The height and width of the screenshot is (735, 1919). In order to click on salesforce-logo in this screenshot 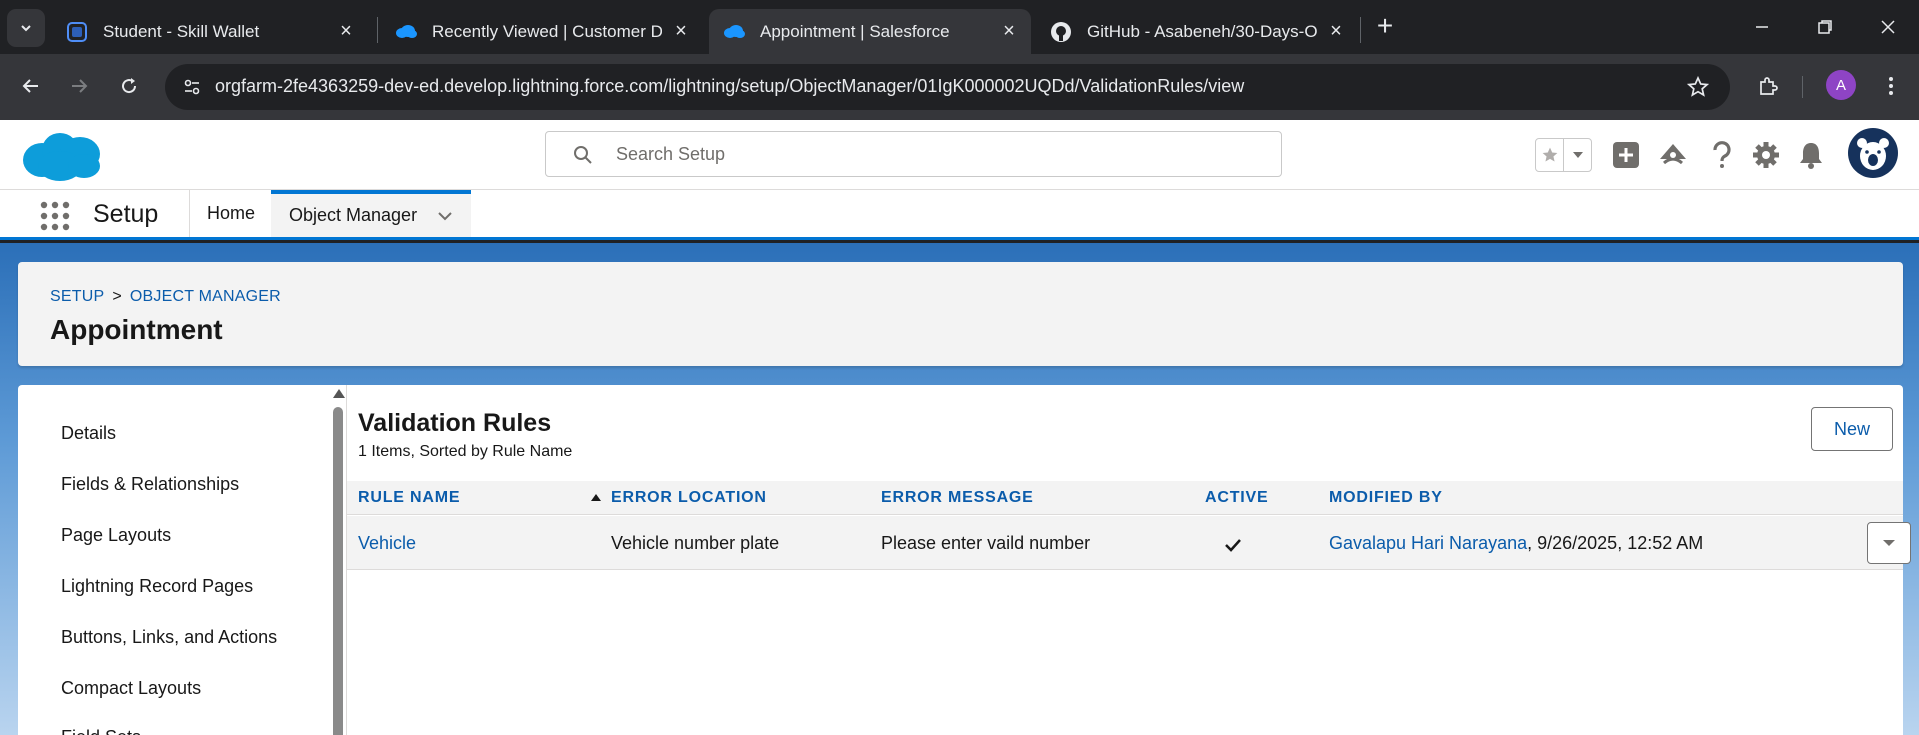, I will do `click(61, 156)`.